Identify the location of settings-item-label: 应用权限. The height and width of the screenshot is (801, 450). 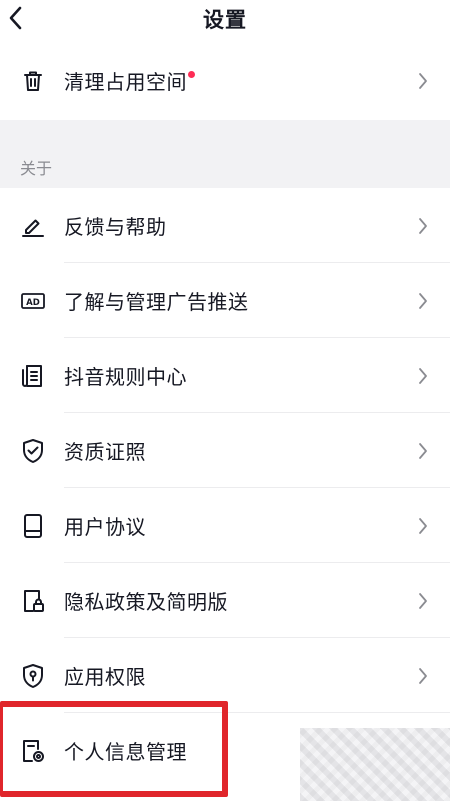
(105, 676).